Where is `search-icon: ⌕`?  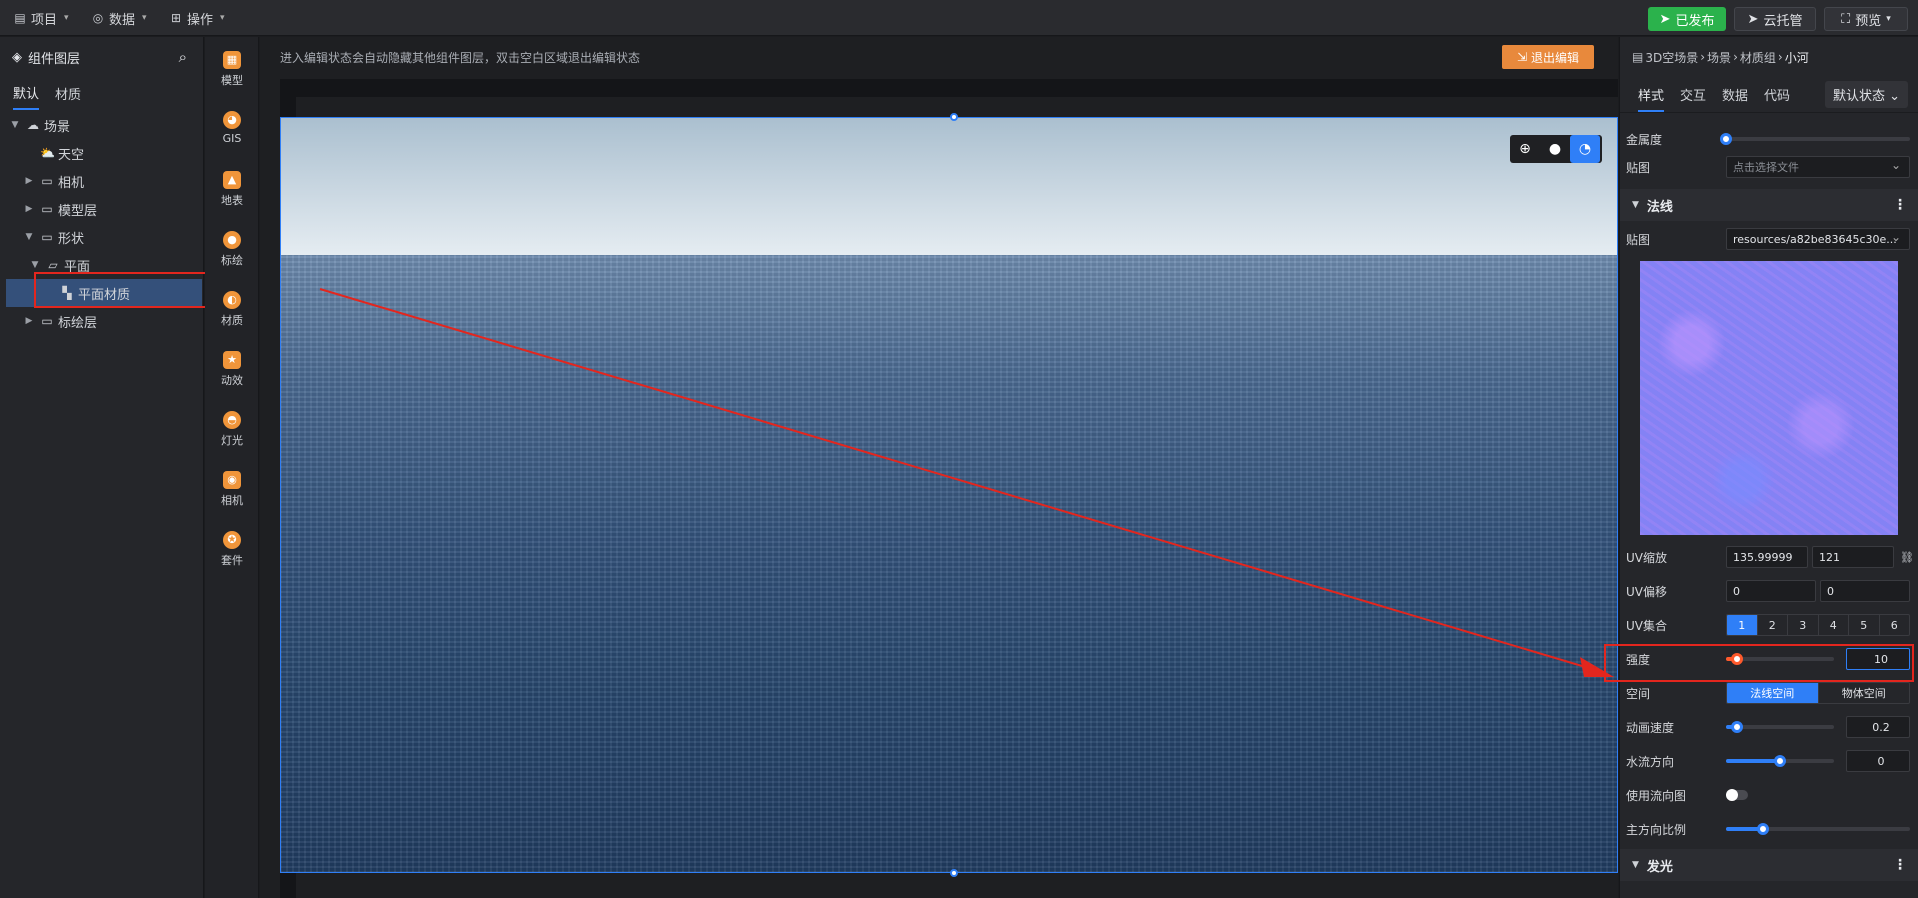
search-icon: ⌕ is located at coordinates (183, 57).